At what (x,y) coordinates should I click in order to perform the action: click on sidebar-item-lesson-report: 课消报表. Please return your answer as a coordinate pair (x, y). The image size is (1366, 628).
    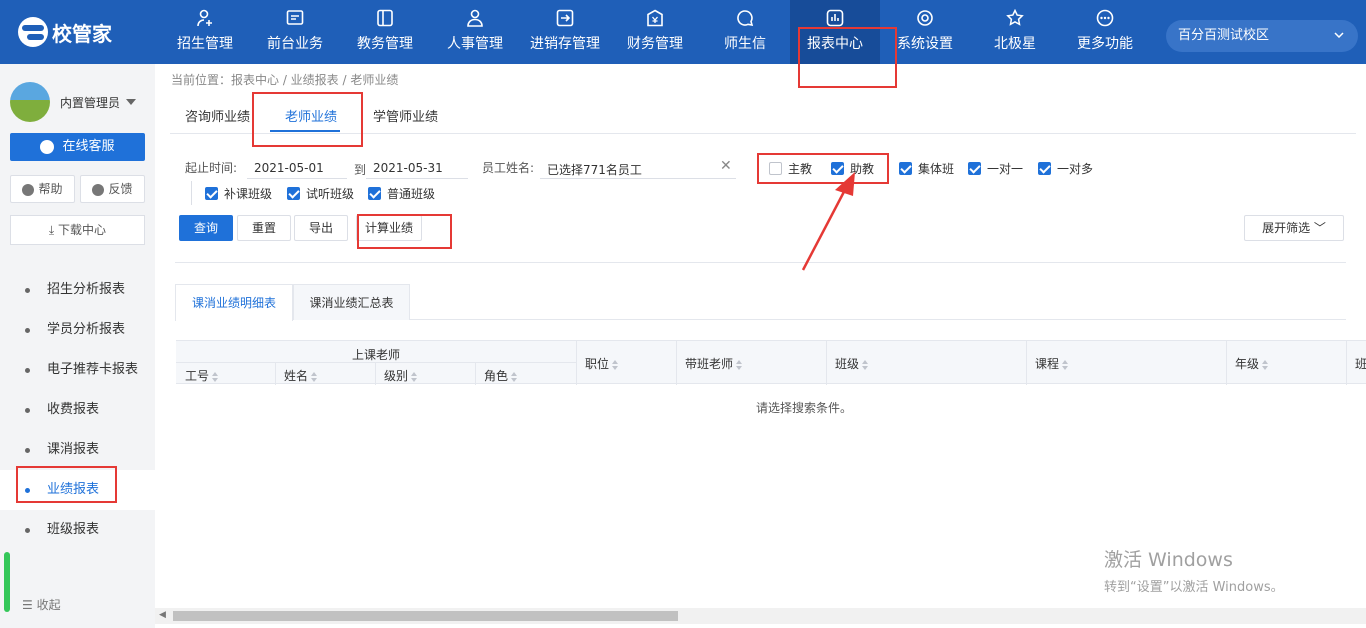
    Looking at the image, I should click on (77, 450).